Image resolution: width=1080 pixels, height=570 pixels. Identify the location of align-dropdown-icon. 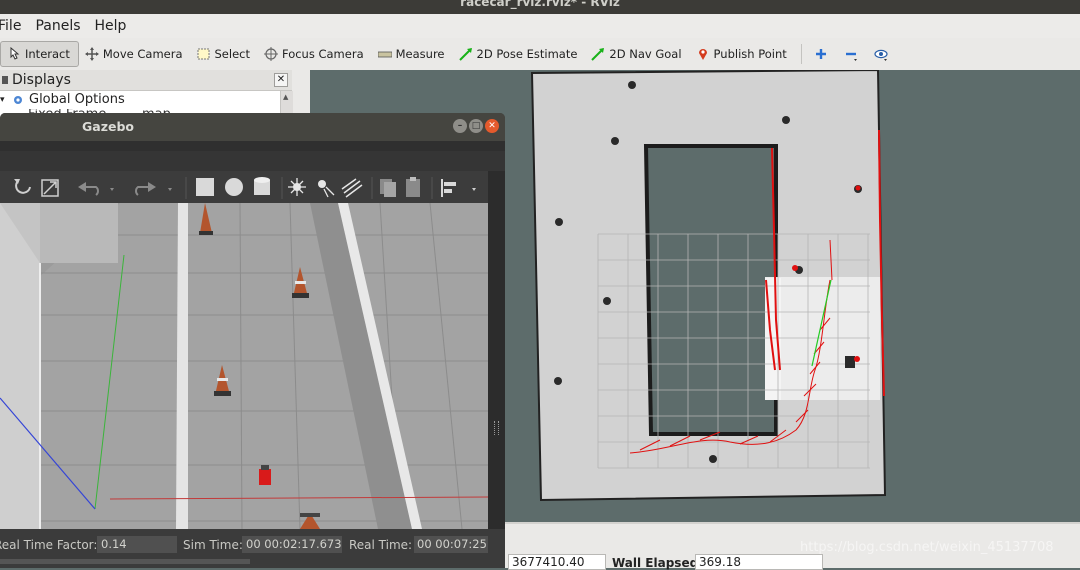
(474, 189).